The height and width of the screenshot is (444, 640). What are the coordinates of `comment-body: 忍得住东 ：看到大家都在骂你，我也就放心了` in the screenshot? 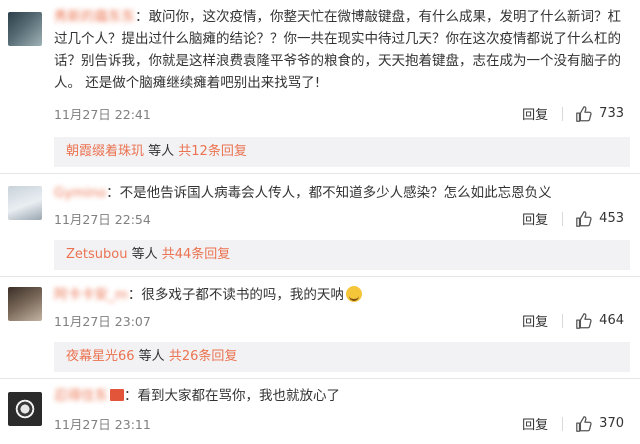 It's located at (342, 396).